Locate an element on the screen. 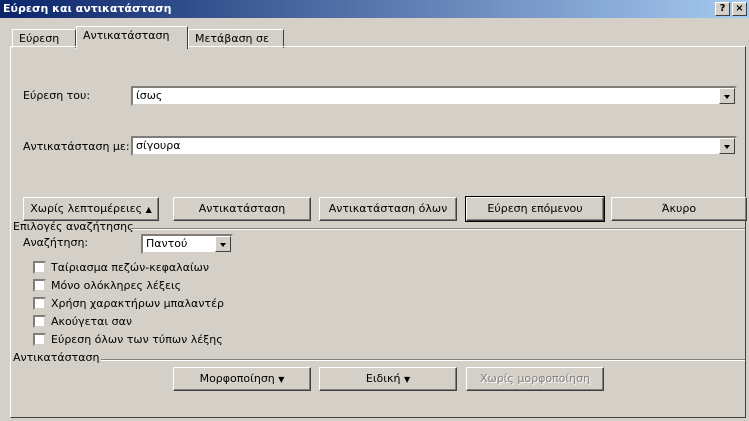 This screenshot has height=421, width=749. wildcards-checkbox is located at coordinates (39, 303).